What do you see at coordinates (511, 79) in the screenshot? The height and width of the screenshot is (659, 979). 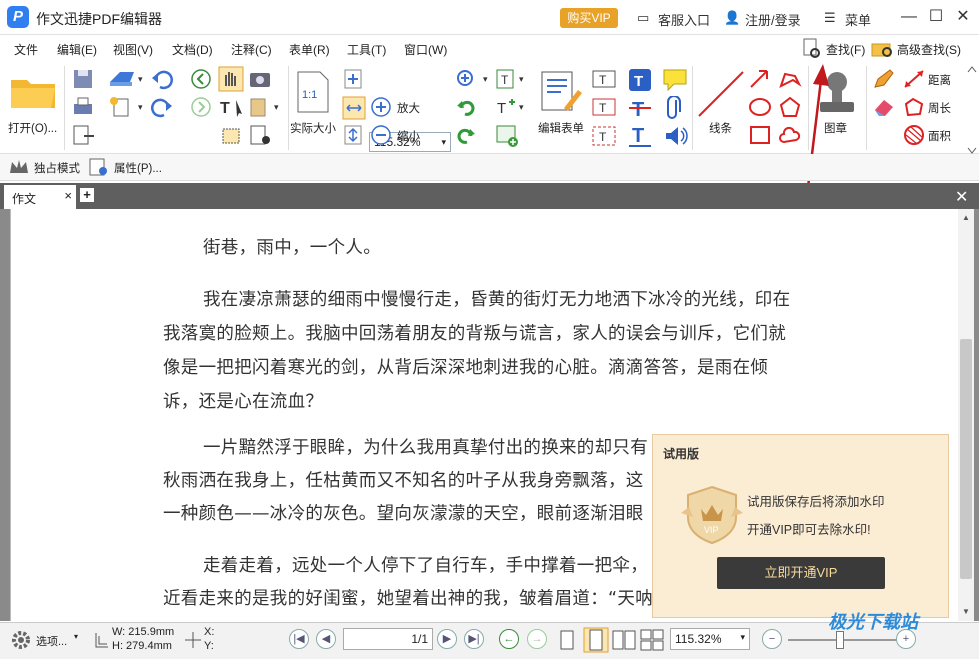 I see `edit-text-icon: T ▾` at bounding box center [511, 79].